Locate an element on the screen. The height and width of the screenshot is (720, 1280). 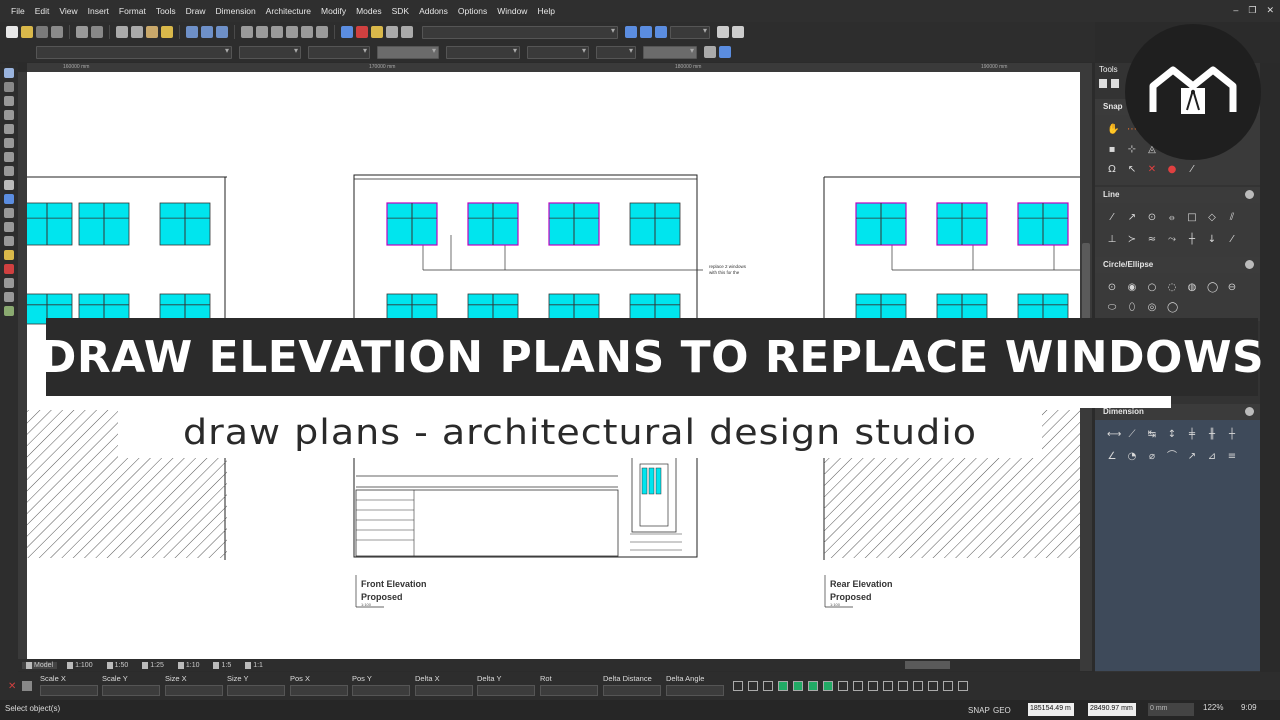
menu-options: Options is located at coordinates (472, 11).